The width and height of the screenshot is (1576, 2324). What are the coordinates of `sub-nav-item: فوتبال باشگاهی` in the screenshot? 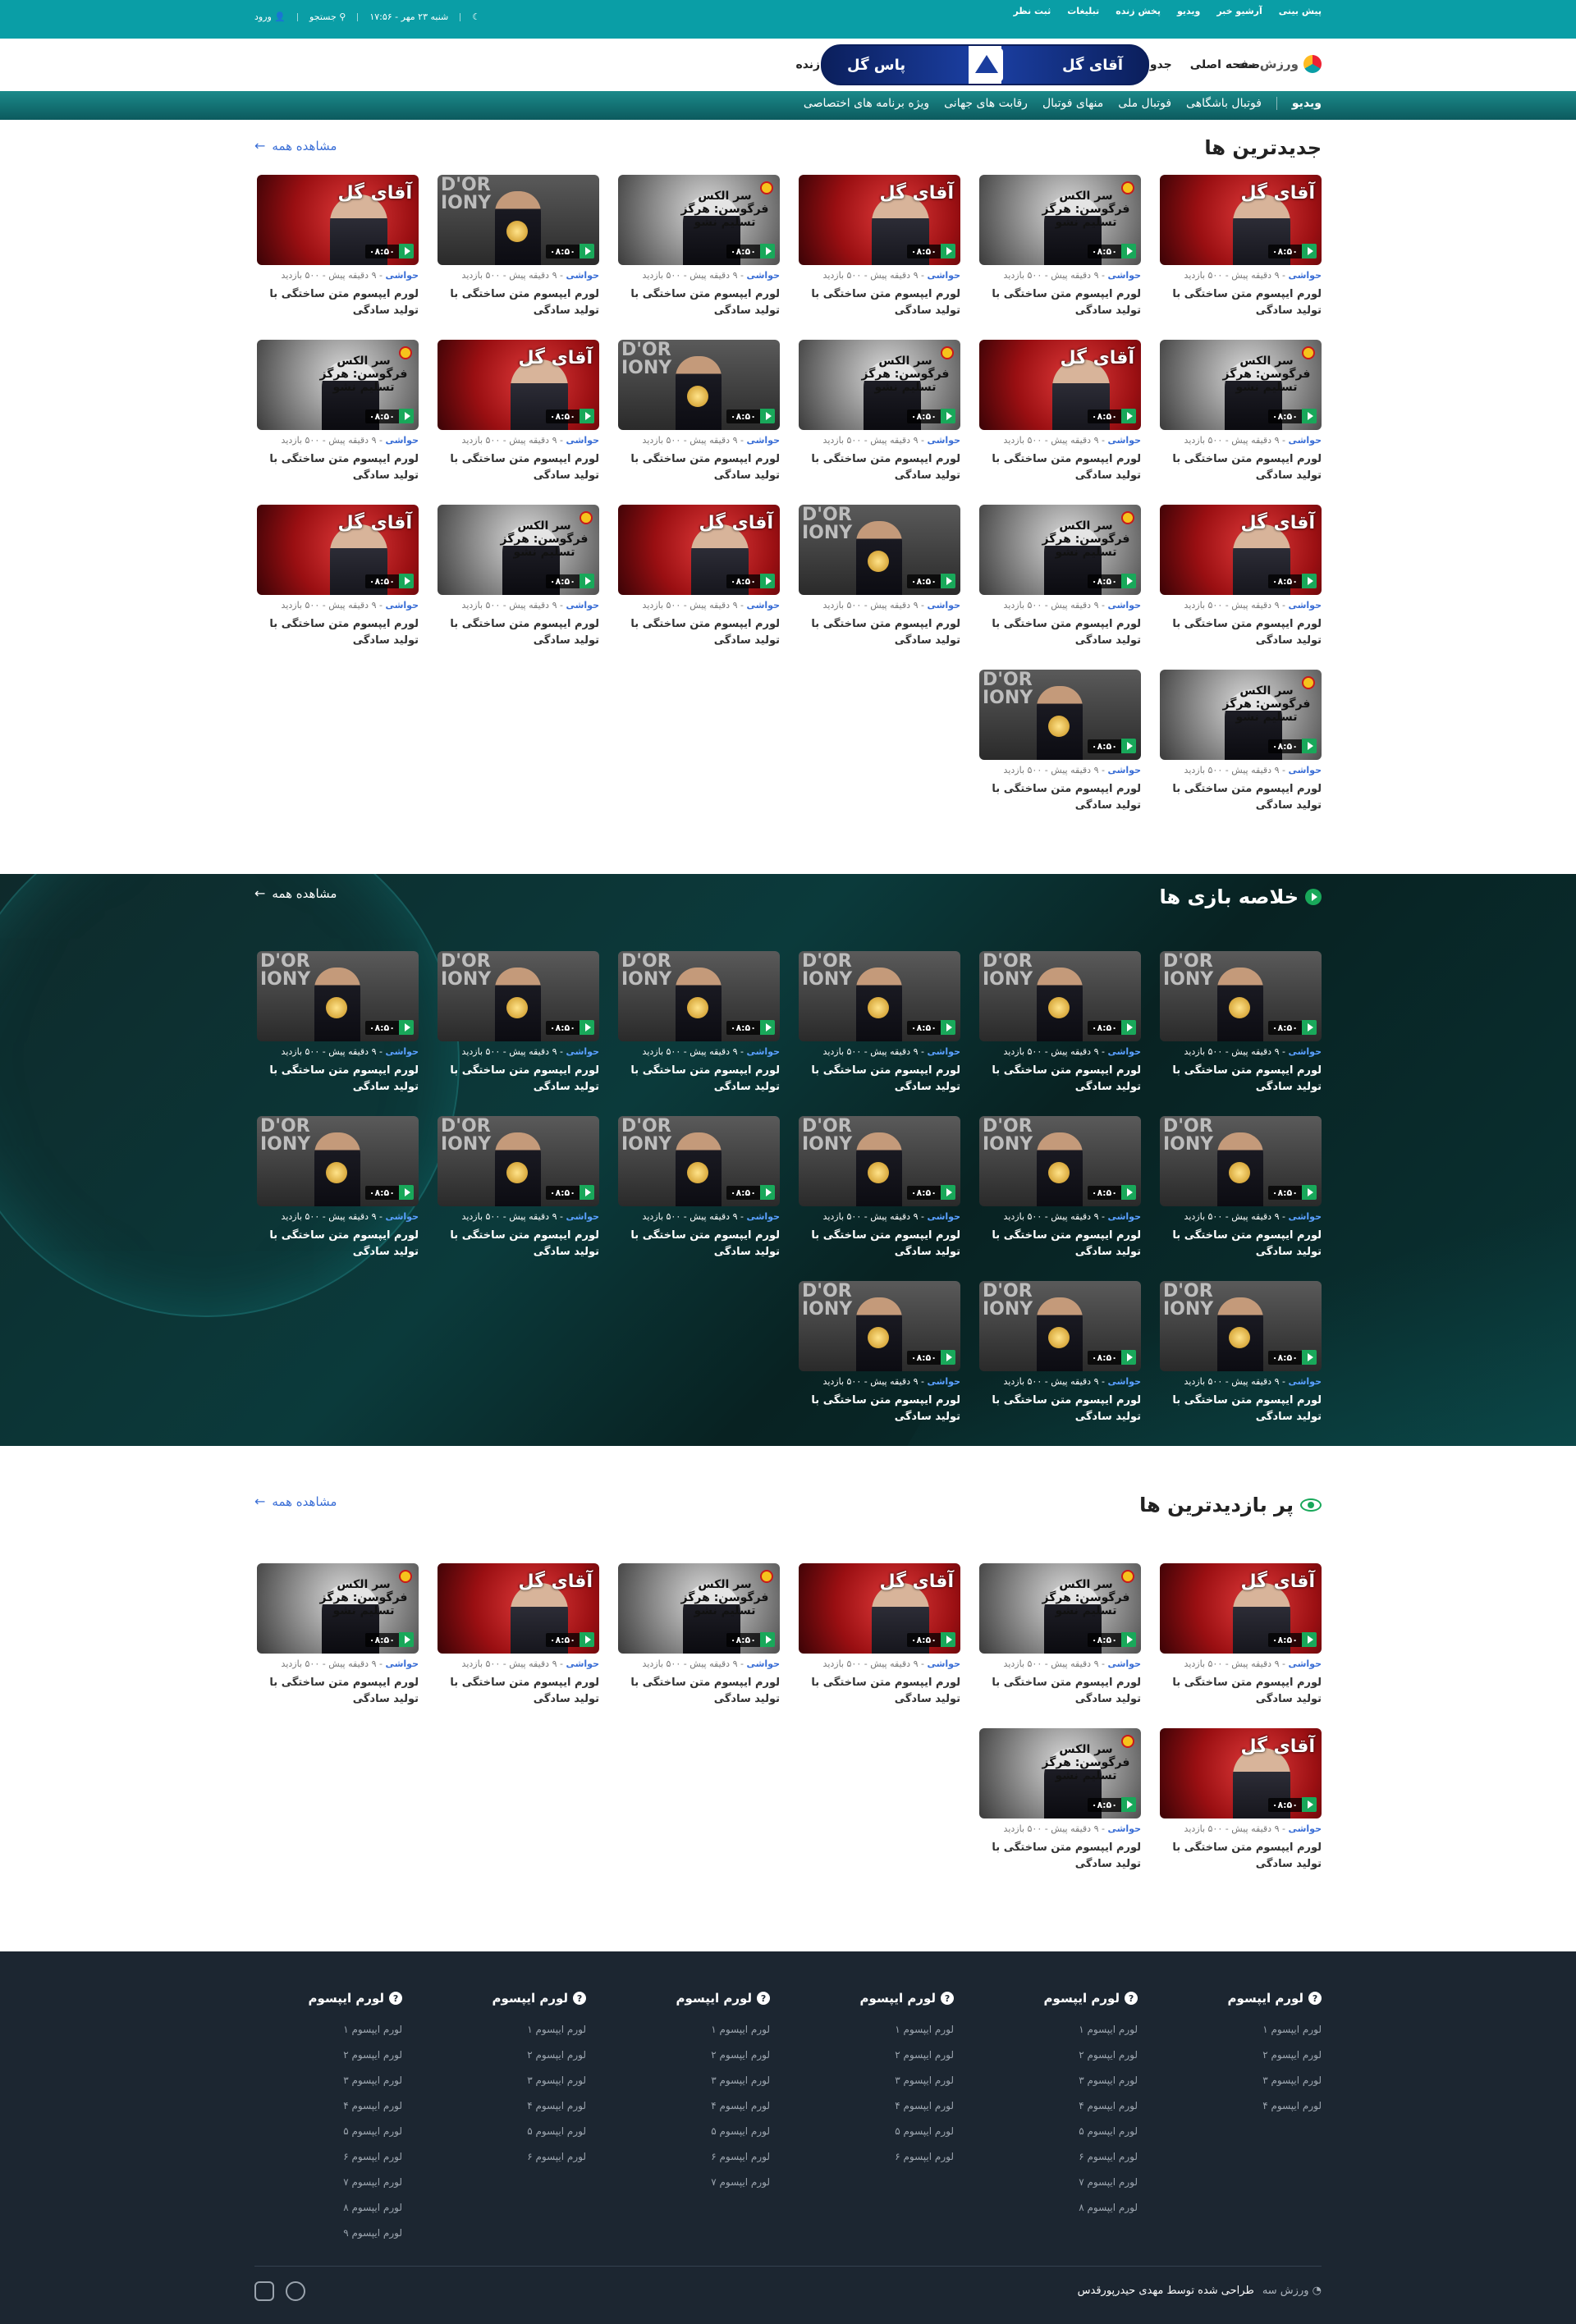 It's located at (1224, 103).